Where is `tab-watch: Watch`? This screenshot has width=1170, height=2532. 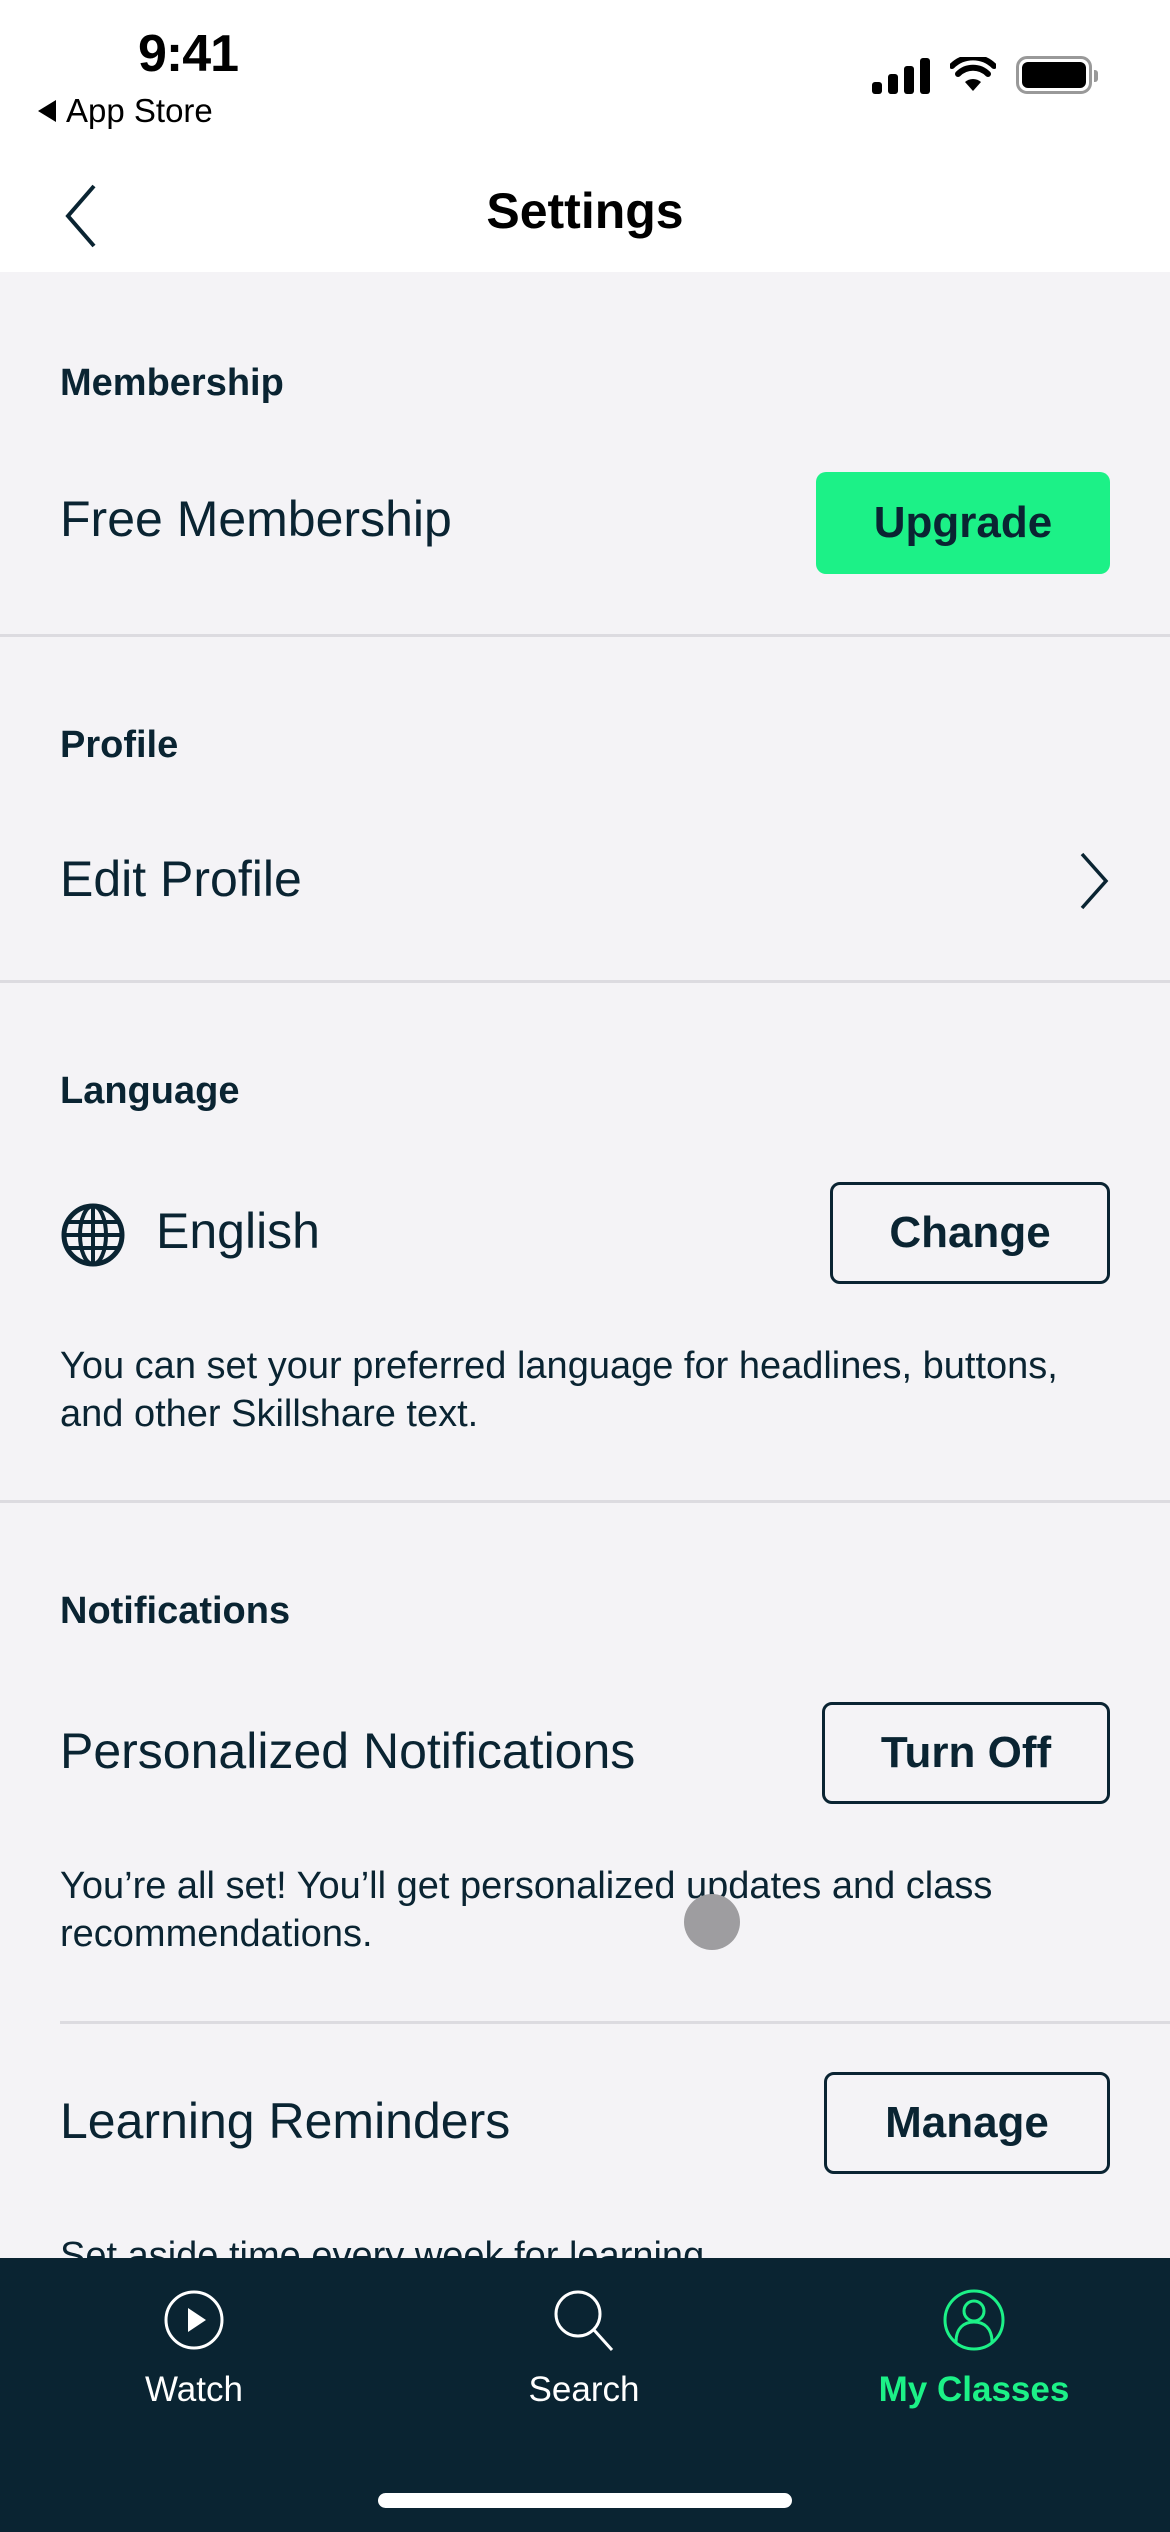 tab-watch: Watch is located at coordinates (194, 2349).